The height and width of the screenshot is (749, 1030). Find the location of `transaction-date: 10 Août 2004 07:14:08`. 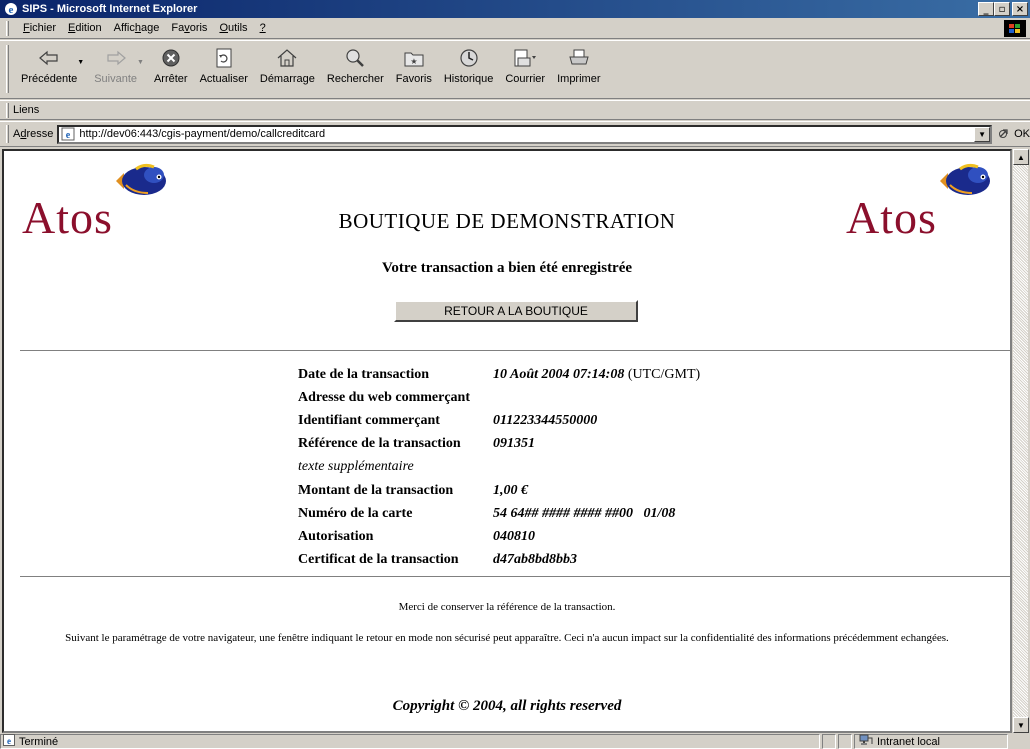

transaction-date: 10 Août 2004 07:14:08 is located at coordinates (559, 374).